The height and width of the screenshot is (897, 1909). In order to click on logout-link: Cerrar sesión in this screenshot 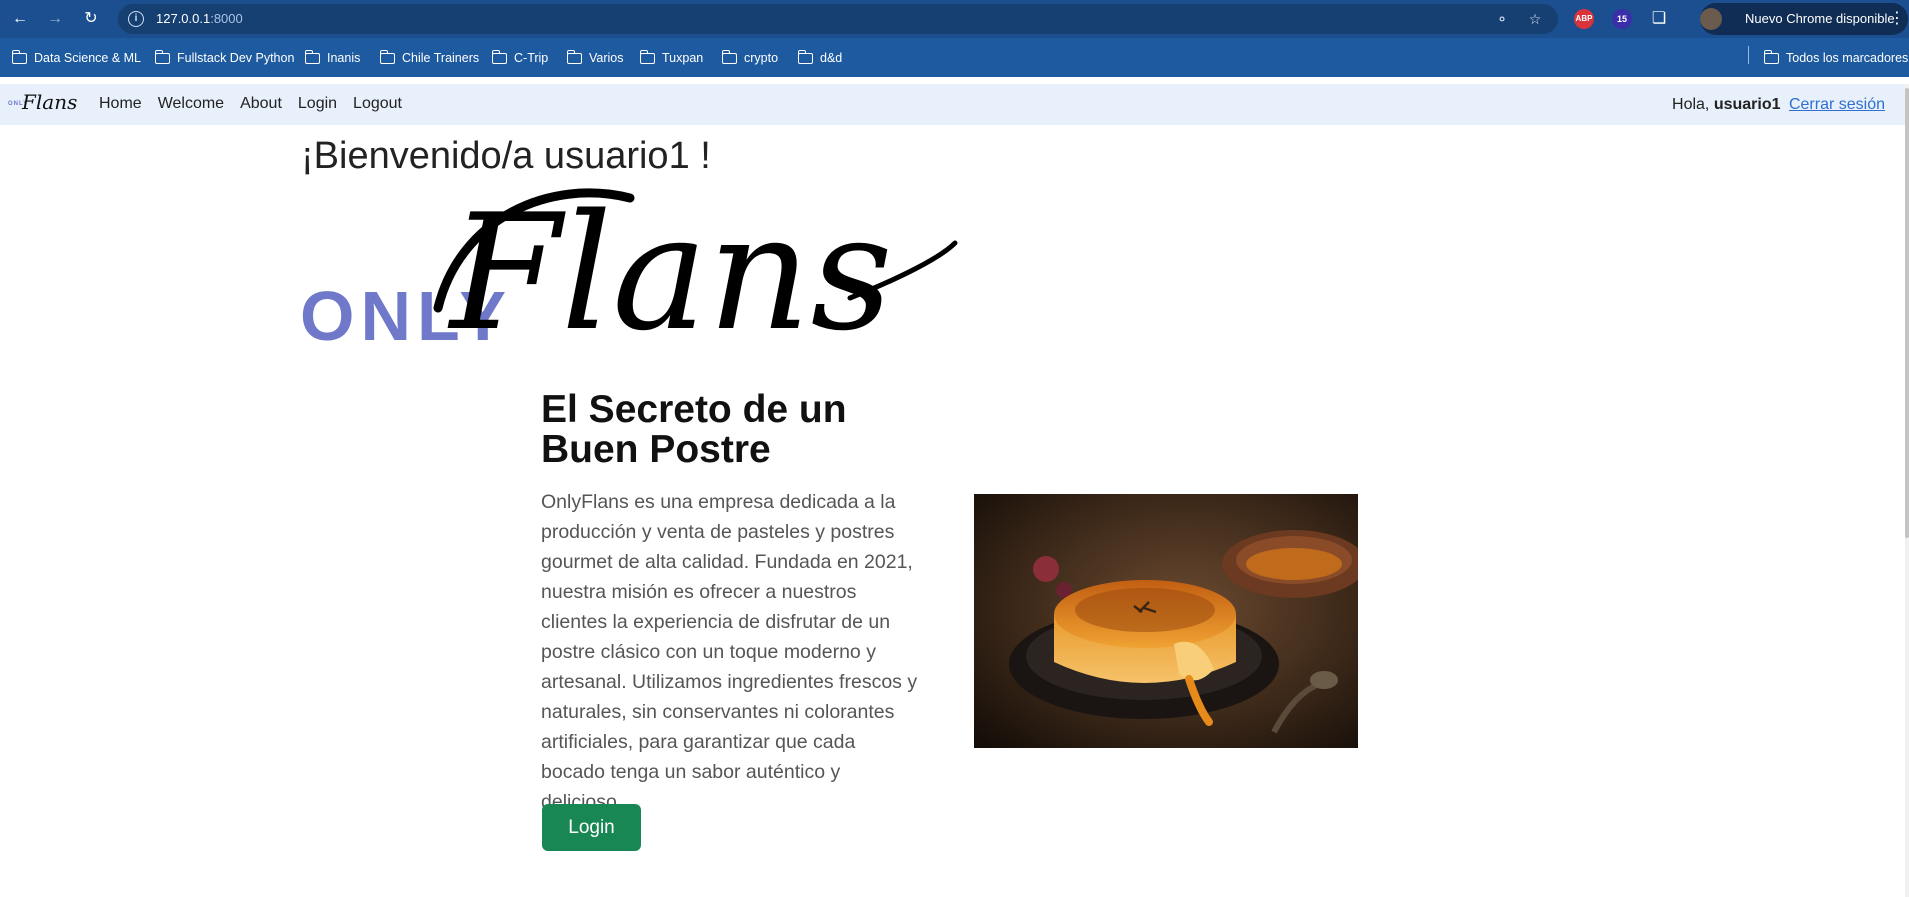, I will do `click(1837, 104)`.